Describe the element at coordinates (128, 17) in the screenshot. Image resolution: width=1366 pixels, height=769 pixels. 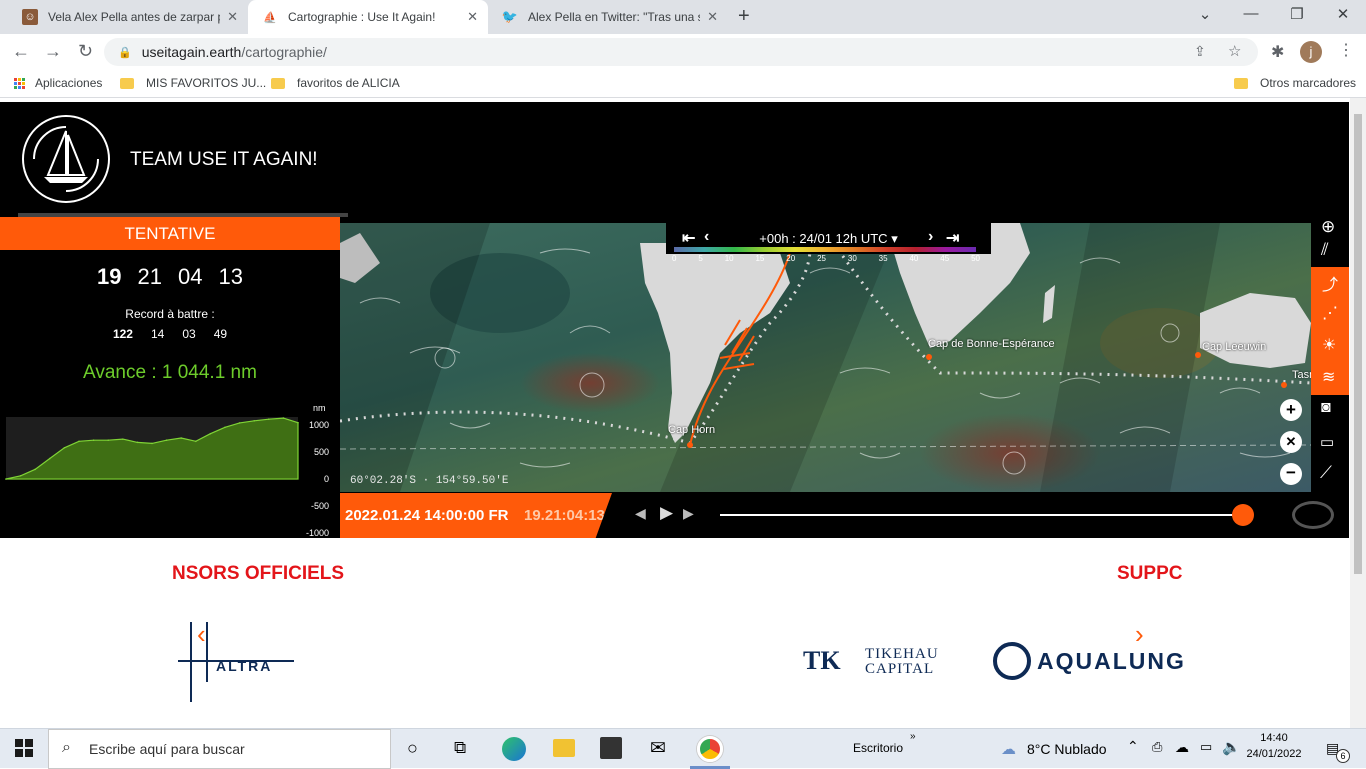
I see `tab-vela: ☺ Vela Alex Pella antes de zarpar pa ✕` at that location.